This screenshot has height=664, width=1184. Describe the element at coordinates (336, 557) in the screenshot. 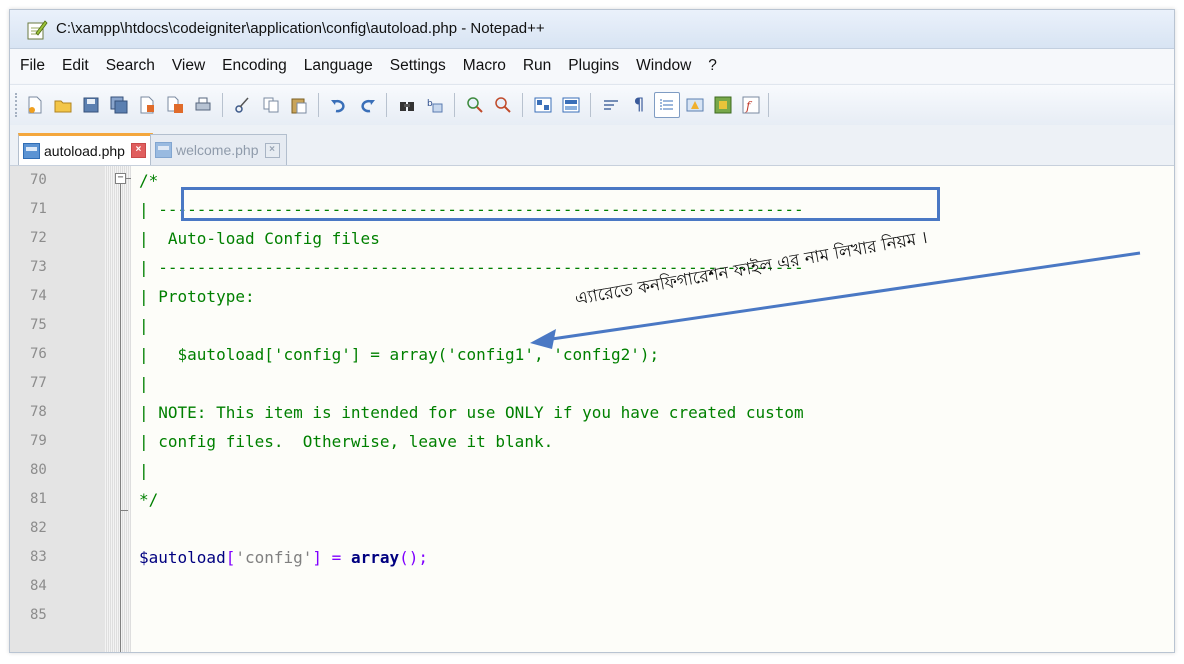

I see `code-operator: =` at that location.